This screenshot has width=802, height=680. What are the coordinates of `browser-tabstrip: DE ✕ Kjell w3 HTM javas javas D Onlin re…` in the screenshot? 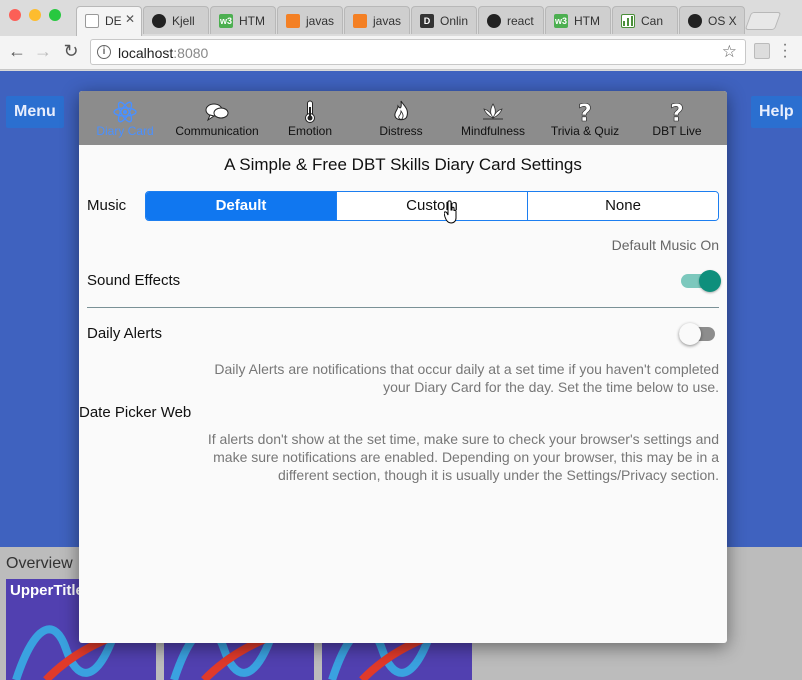 It's located at (401, 18).